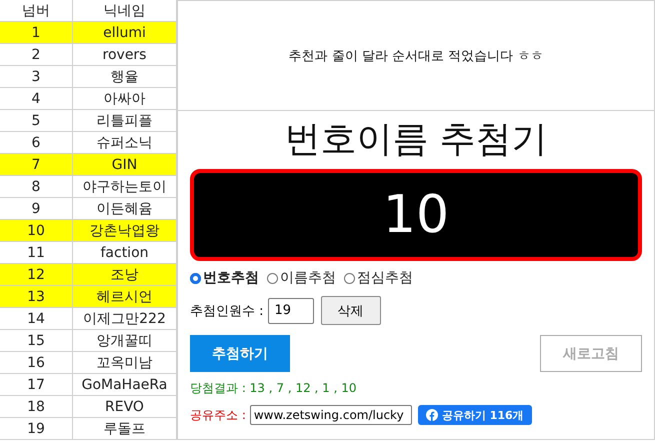 Image resolution: width=655 pixels, height=441 pixels. Describe the element at coordinates (475, 415) in the screenshot. I see `share-button: 공유하기 116개` at that location.